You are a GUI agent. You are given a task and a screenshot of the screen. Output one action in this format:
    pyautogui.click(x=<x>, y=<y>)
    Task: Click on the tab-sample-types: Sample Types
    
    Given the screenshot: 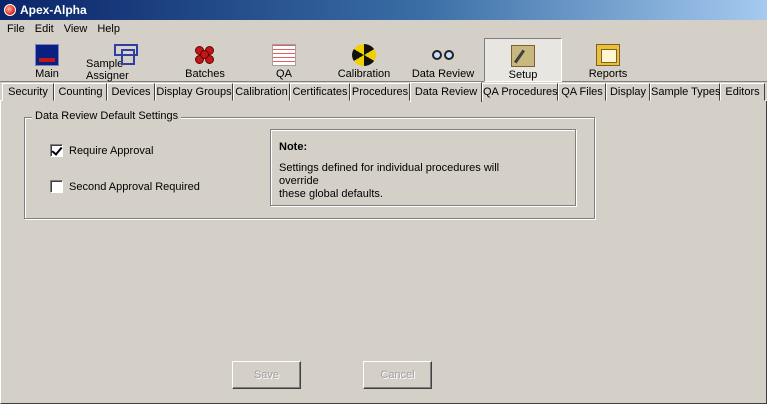 What is the action you would take?
    pyautogui.click(x=685, y=92)
    